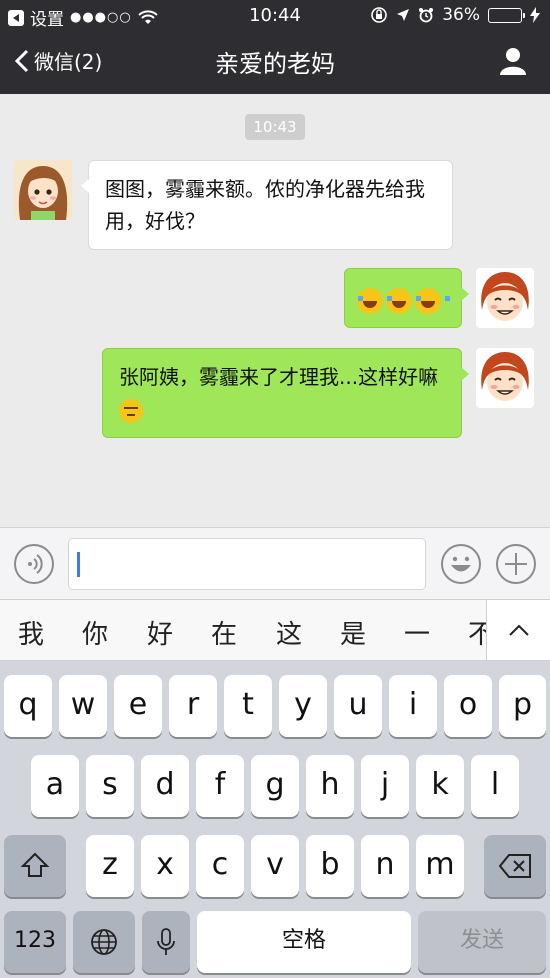 Image resolution: width=550 pixels, height=978 pixels. I want to click on key-z: z, so click(110, 866).